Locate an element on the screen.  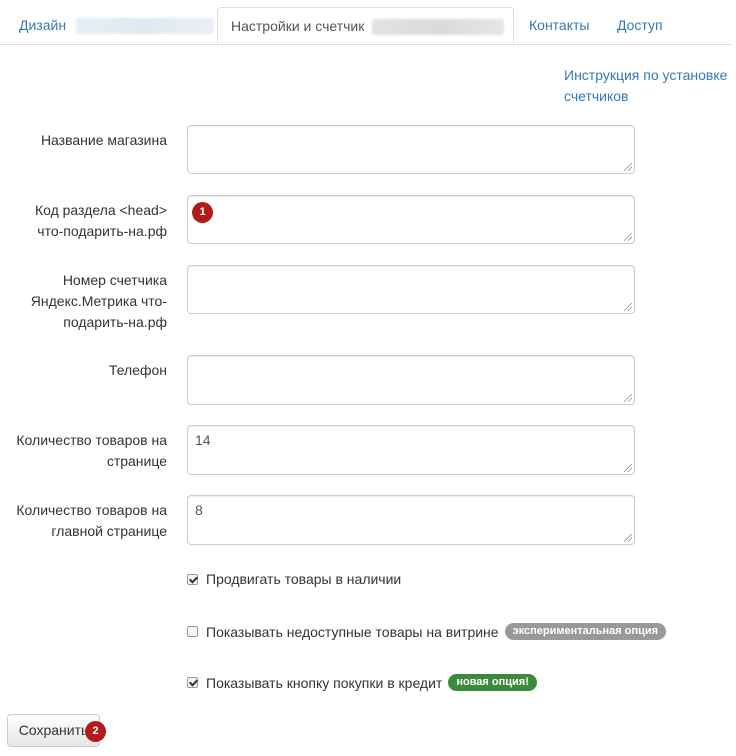
head-code-label: Код раздела <head> что-подарить-на.рф is located at coordinates (100, 220).